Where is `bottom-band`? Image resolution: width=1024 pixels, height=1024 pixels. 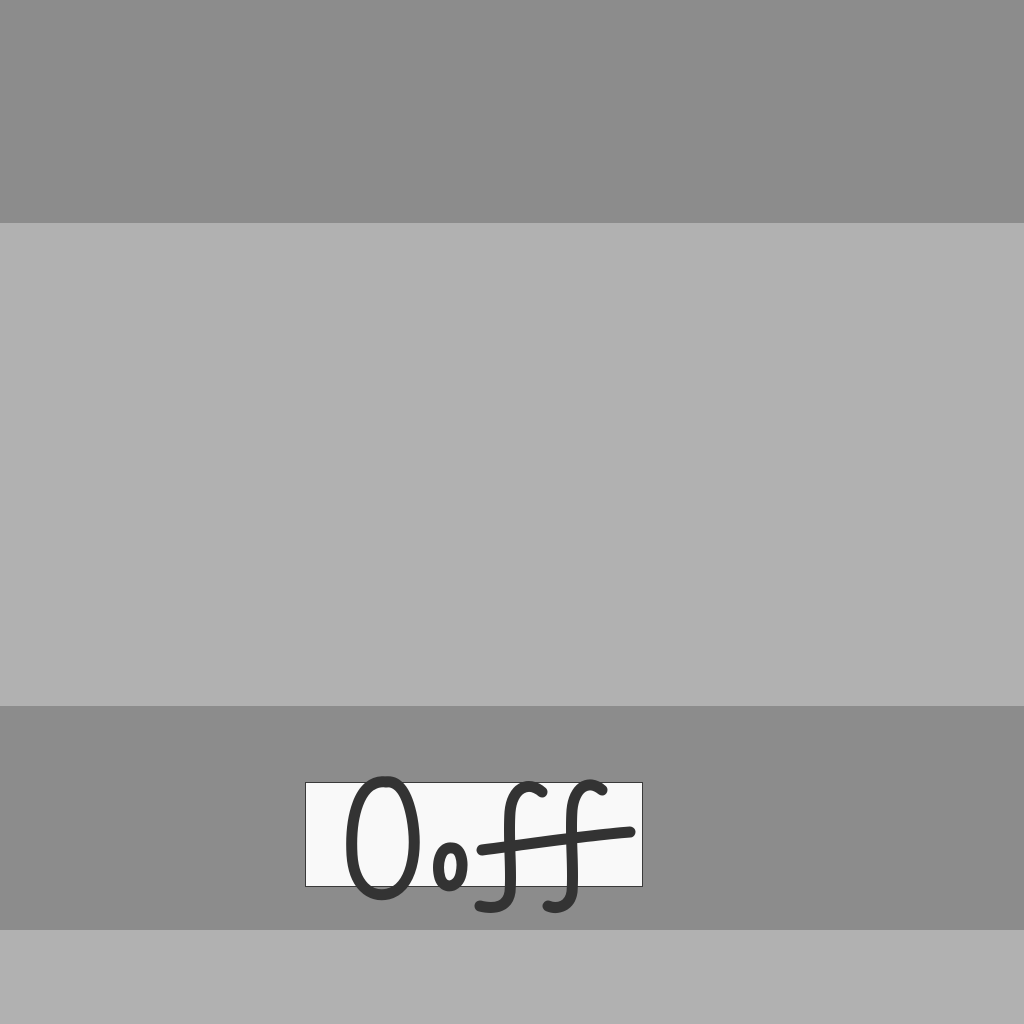 bottom-band is located at coordinates (512, 977).